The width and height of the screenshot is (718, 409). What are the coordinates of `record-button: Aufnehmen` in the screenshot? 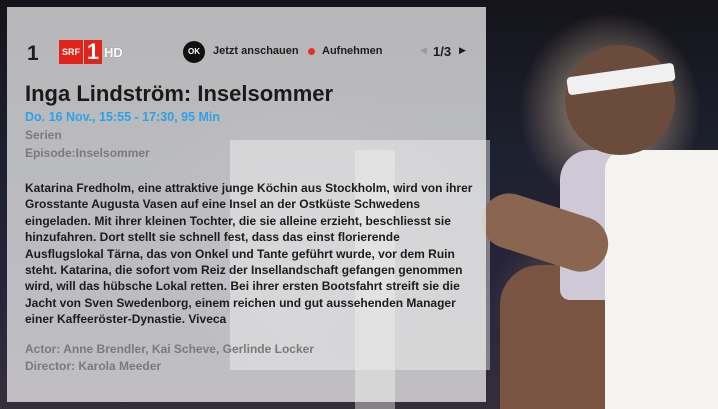 It's located at (352, 51).